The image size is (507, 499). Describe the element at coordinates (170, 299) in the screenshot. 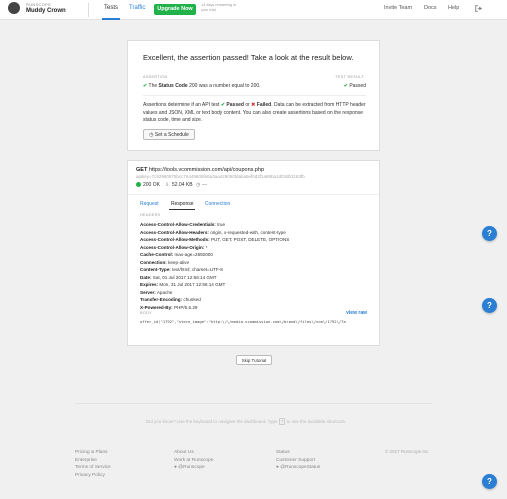

I see `response-header: Transfer-Encoding: chunked` at that location.